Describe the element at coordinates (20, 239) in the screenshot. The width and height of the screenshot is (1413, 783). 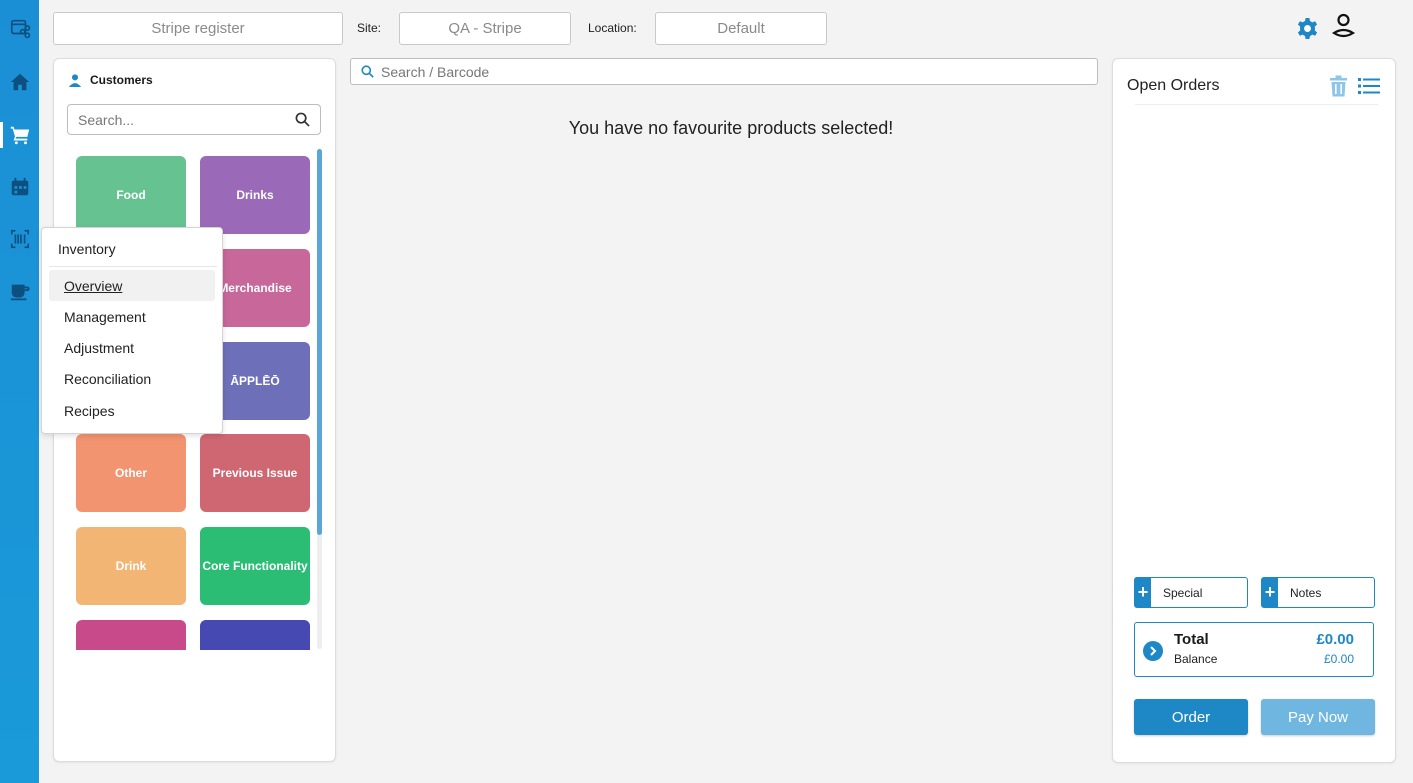
I see `barcode-icon` at that location.